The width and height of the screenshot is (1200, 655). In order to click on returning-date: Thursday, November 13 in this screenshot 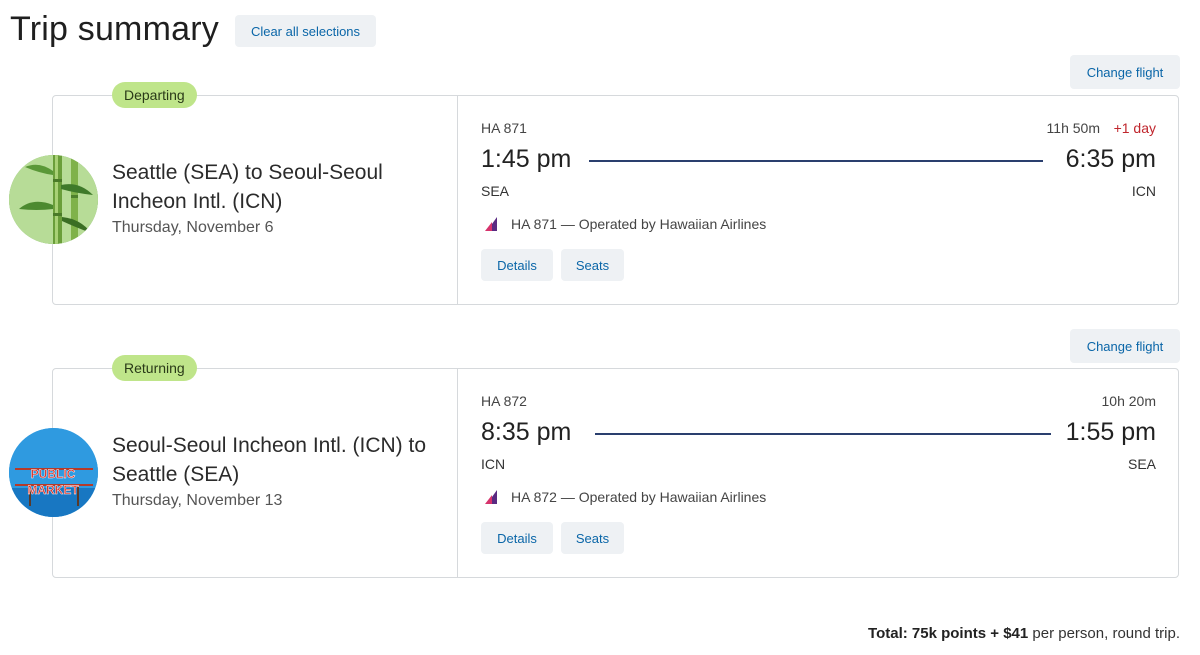, I will do `click(197, 500)`.